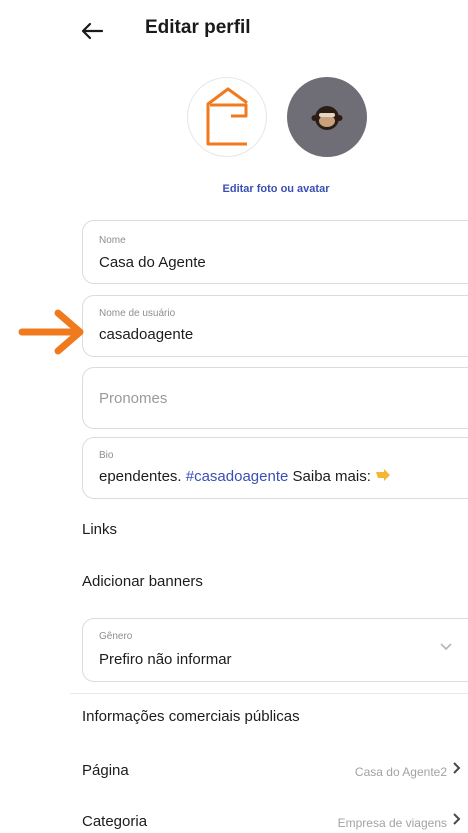  What do you see at coordinates (275, 398) in the screenshot?
I see `pronouns-field: Pronomes` at bounding box center [275, 398].